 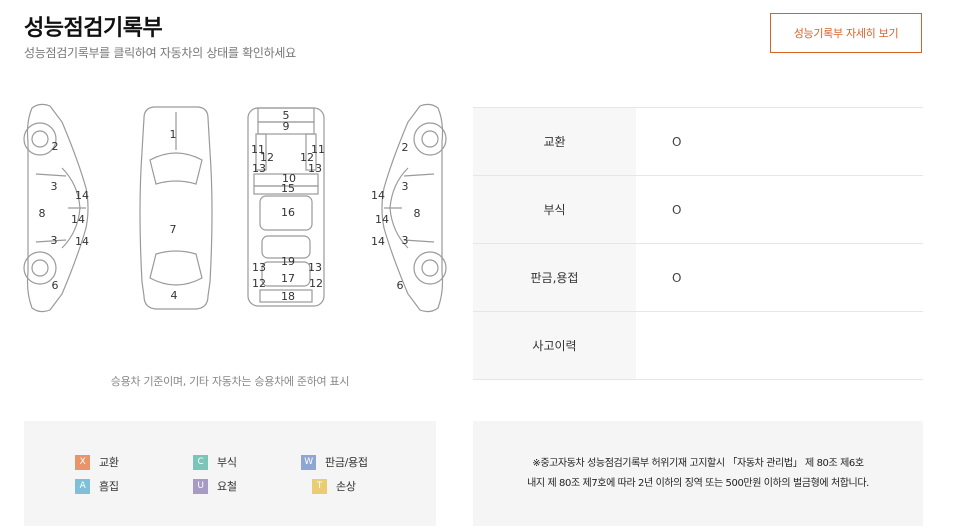 What do you see at coordinates (430, 139) in the screenshot?
I see `right-front-wheel` at bounding box center [430, 139].